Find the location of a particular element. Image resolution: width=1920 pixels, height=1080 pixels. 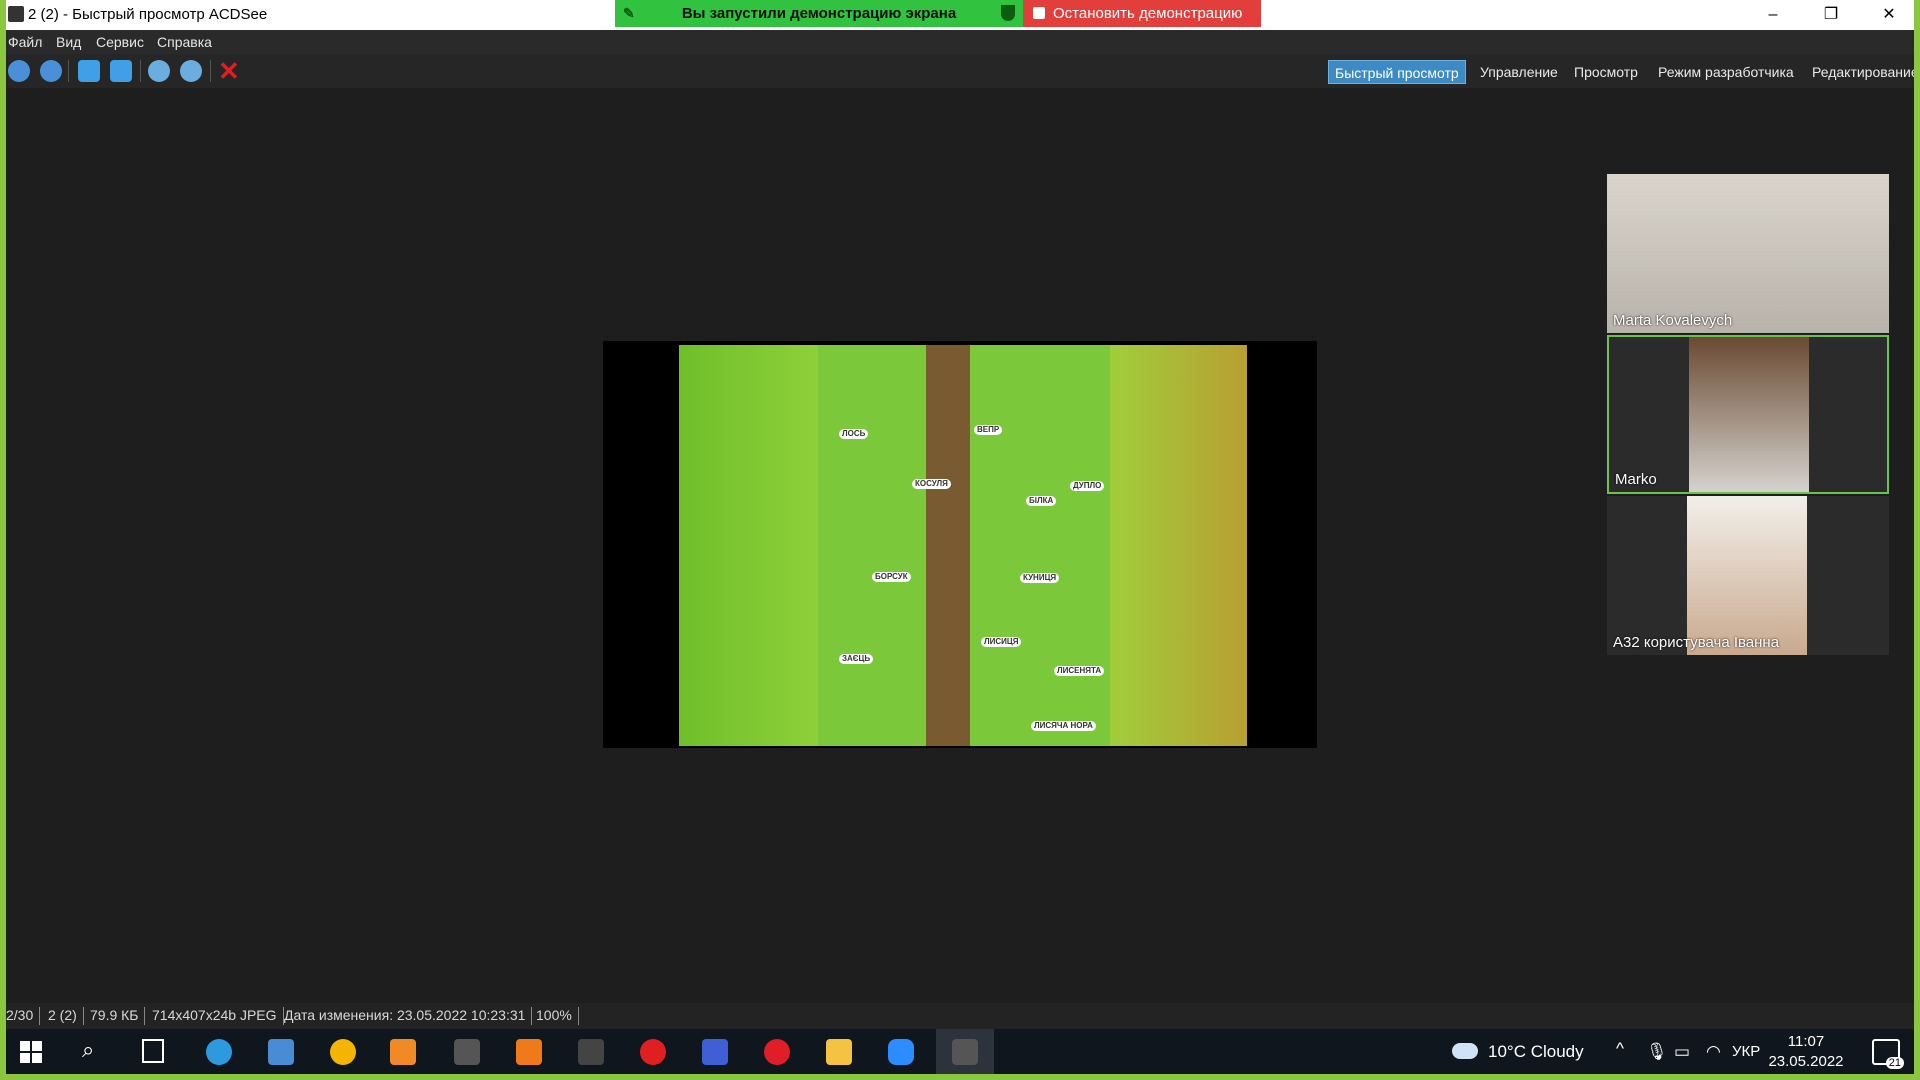

status-filename: 2 (2) is located at coordinates (66, 1016).